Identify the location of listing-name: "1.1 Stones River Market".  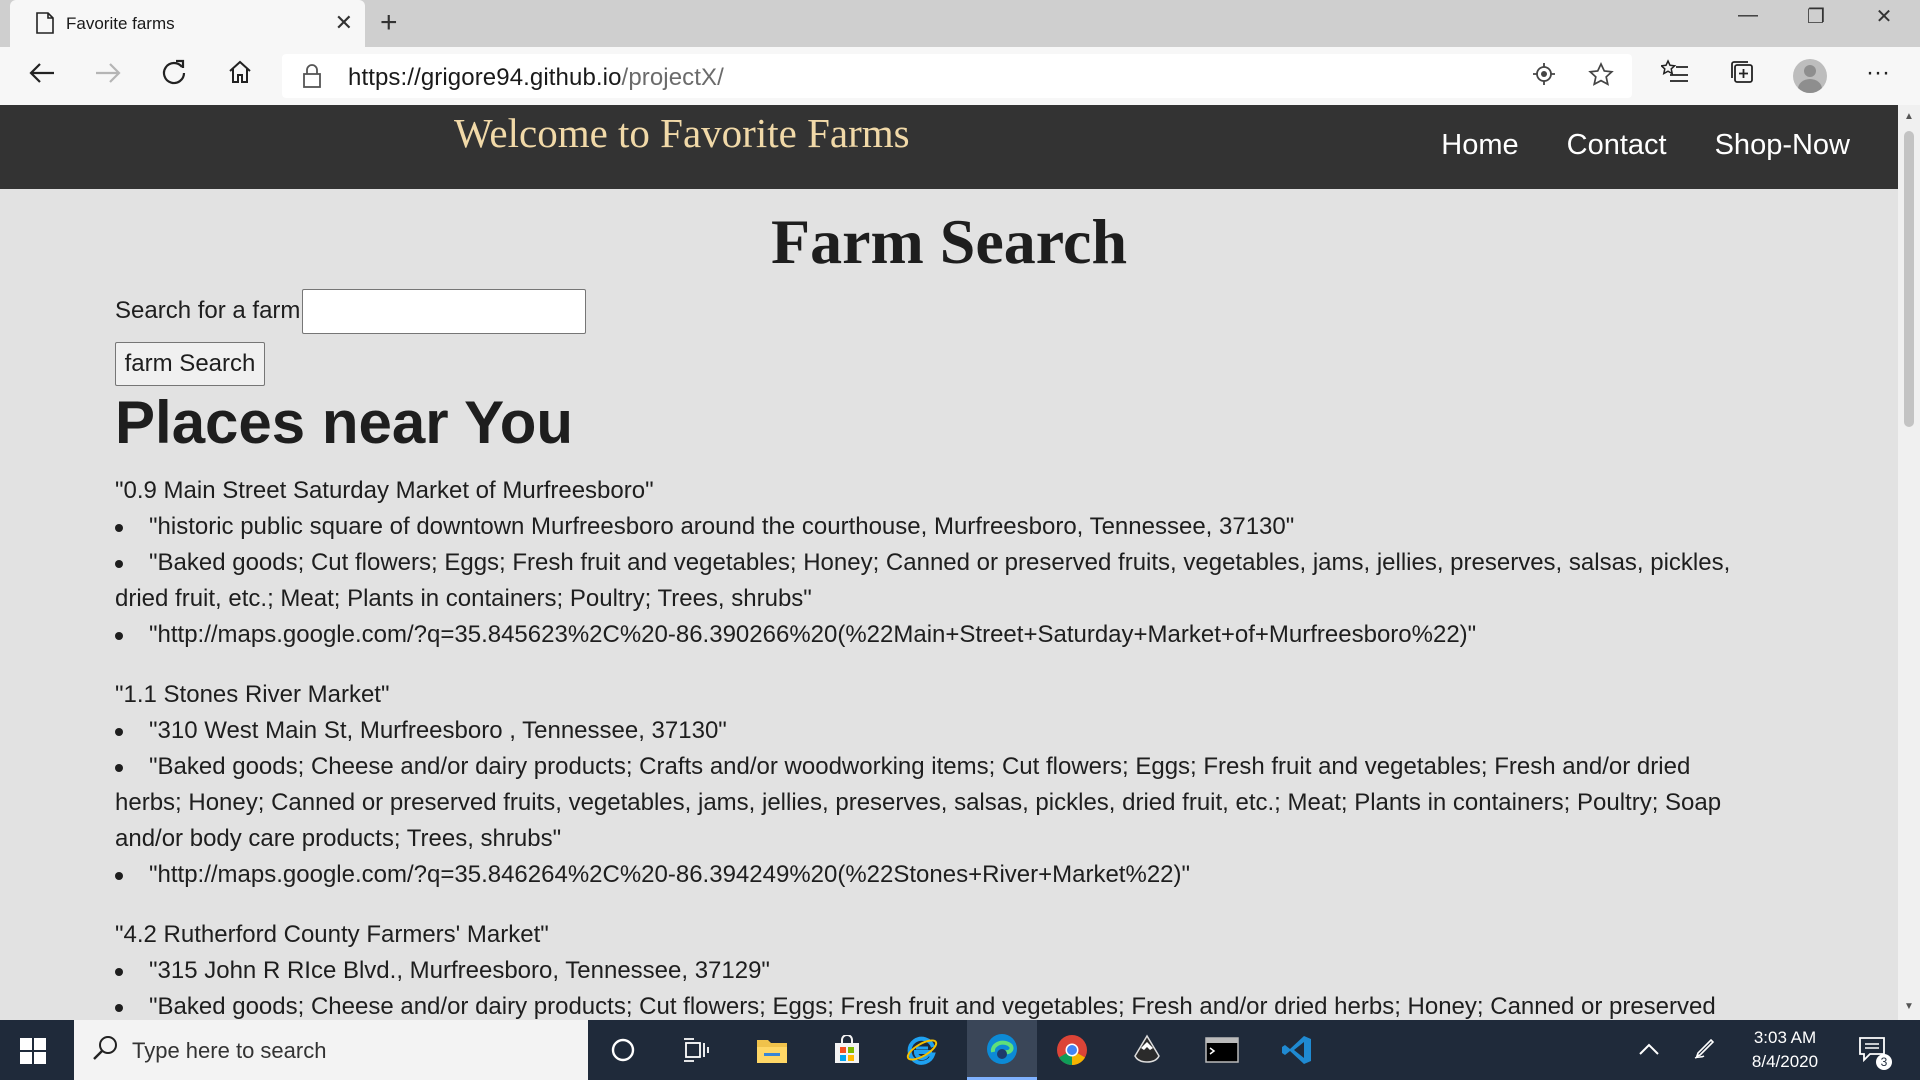
(252, 694).